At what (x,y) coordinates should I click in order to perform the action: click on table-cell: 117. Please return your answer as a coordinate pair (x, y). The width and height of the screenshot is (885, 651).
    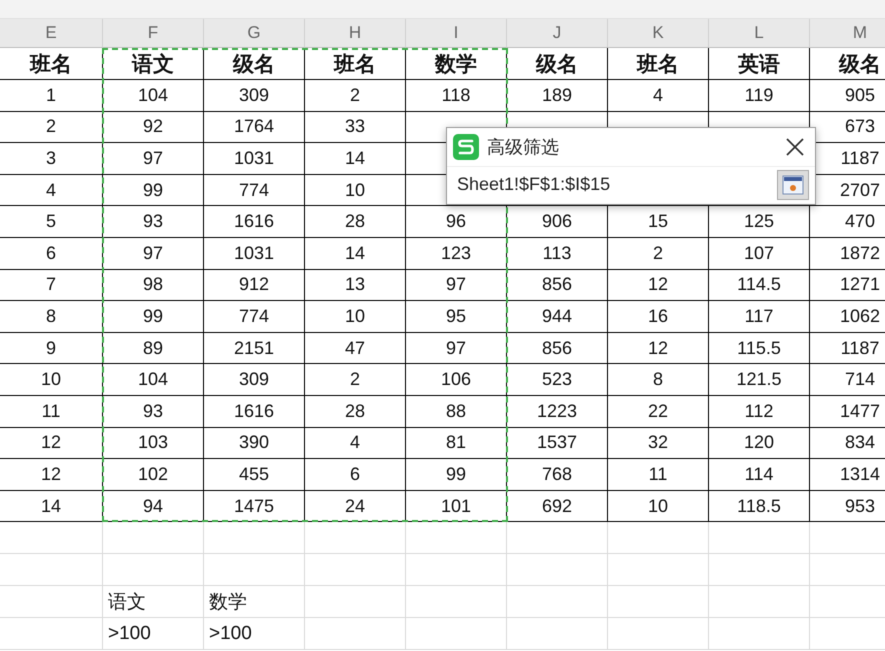
    Looking at the image, I should click on (759, 317).